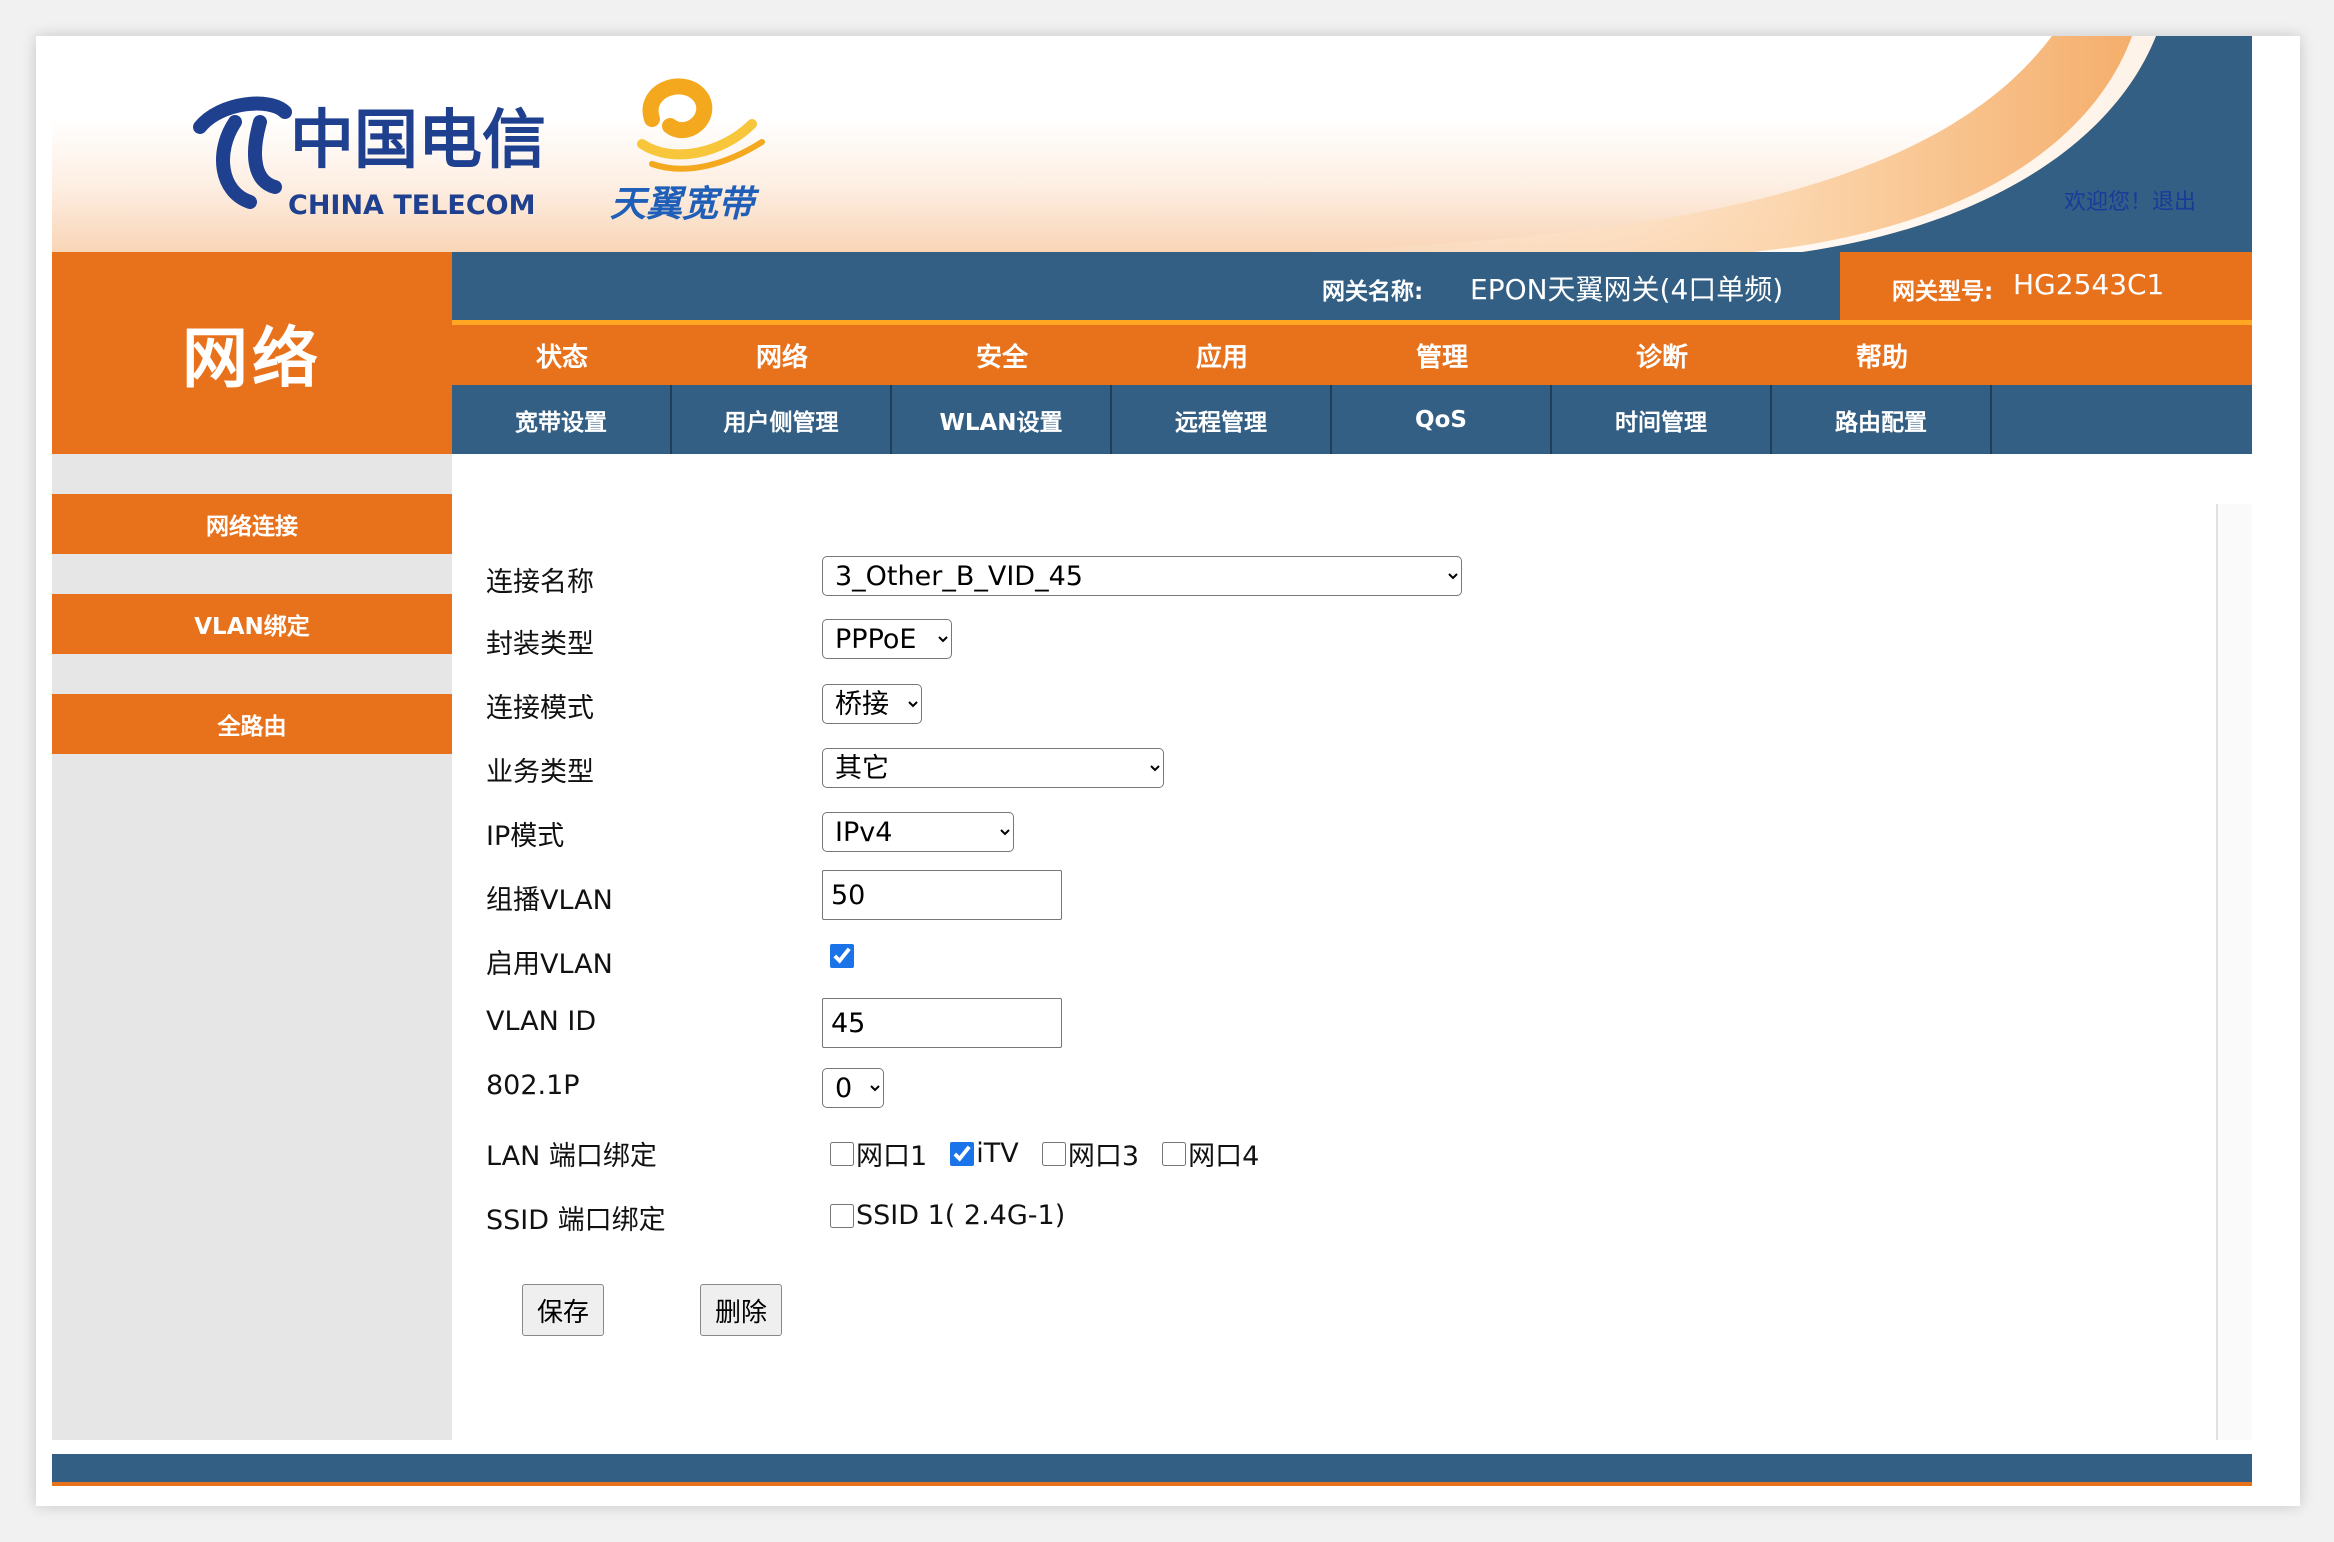 The height and width of the screenshot is (1542, 2334). What do you see at coordinates (418, 141) in the screenshot?
I see `svg-text: 中国电信` at bounding box center [418, 141].